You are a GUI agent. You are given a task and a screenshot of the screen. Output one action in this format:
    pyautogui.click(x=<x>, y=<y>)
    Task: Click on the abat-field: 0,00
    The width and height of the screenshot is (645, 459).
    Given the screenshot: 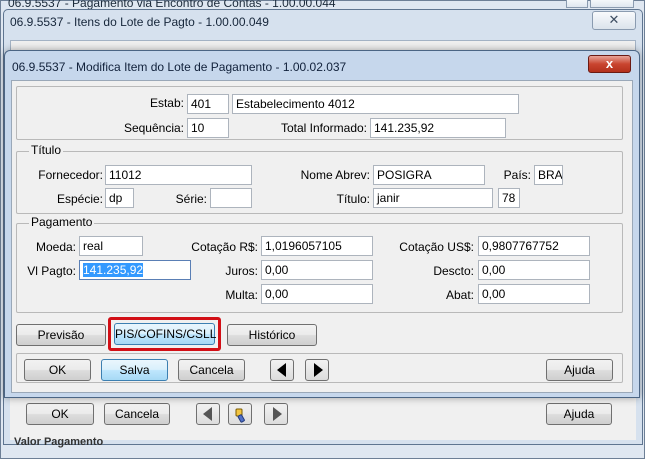 What is the action you would take?
    pyautogui.click(x=534, y=294)
    